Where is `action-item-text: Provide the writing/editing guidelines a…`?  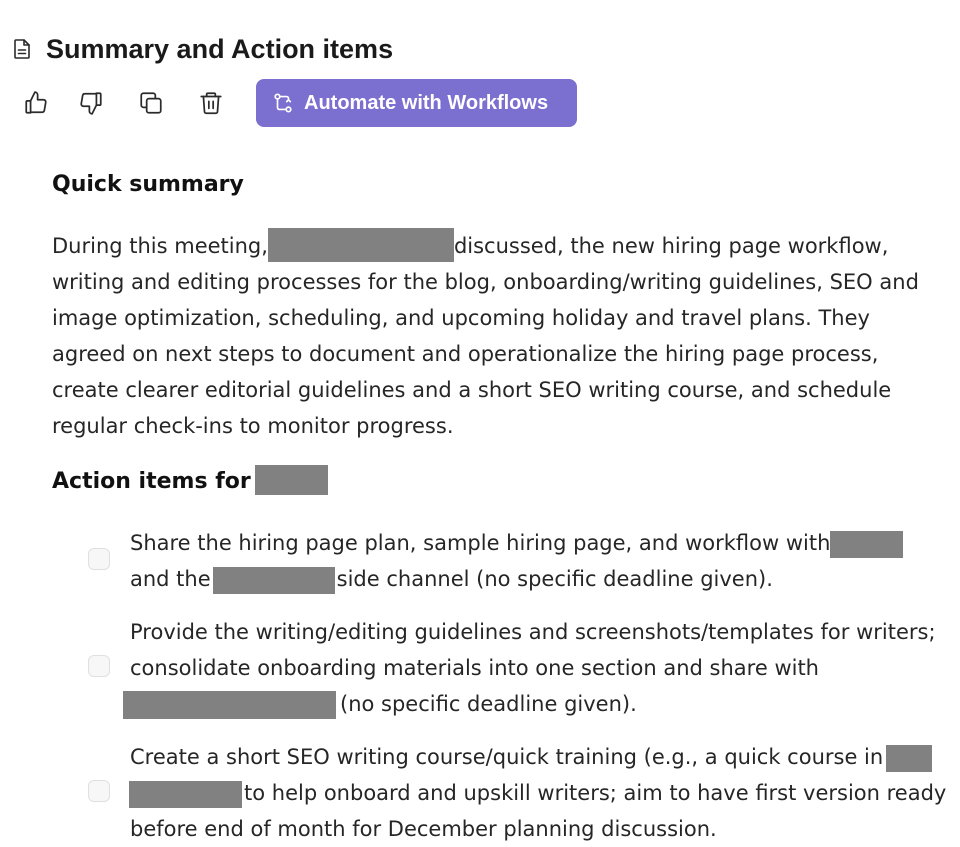 action-item-text: Provide the writing/editing guidelines a… is located at coordinates (518, 668).